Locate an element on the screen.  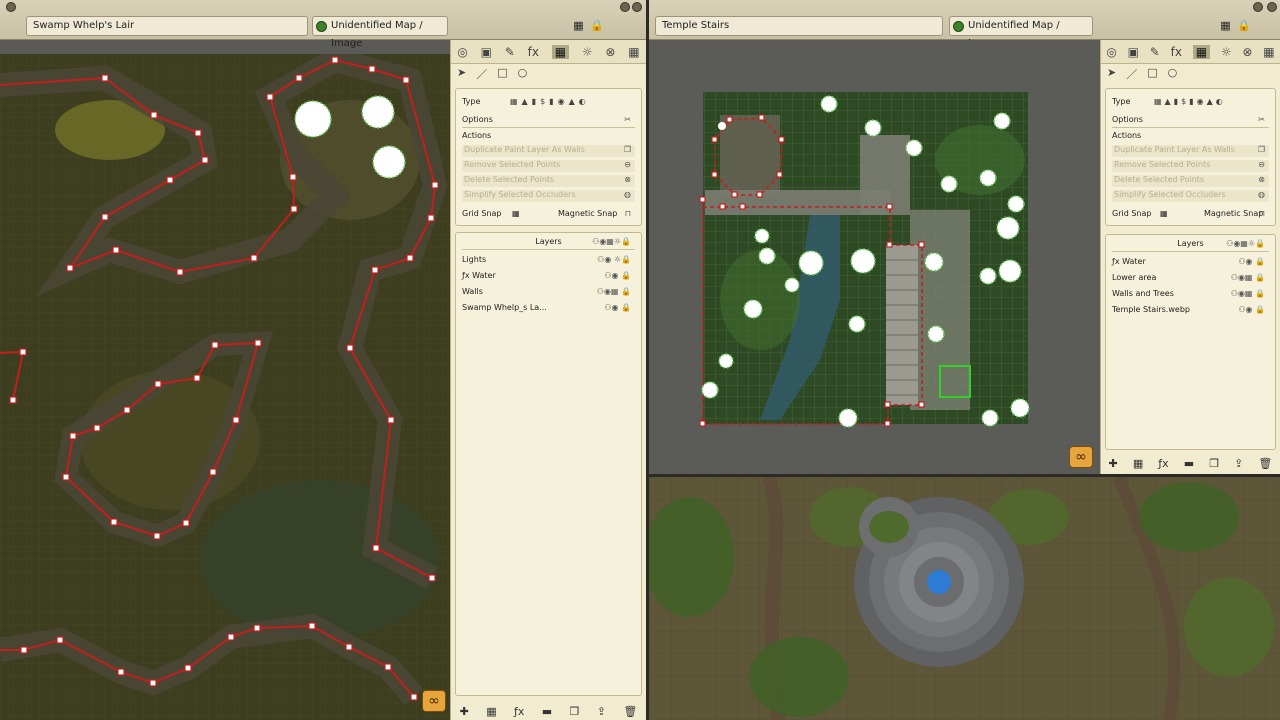
map-title-field: Swamp Whelp's Lair is located at coordinates (167, 26).